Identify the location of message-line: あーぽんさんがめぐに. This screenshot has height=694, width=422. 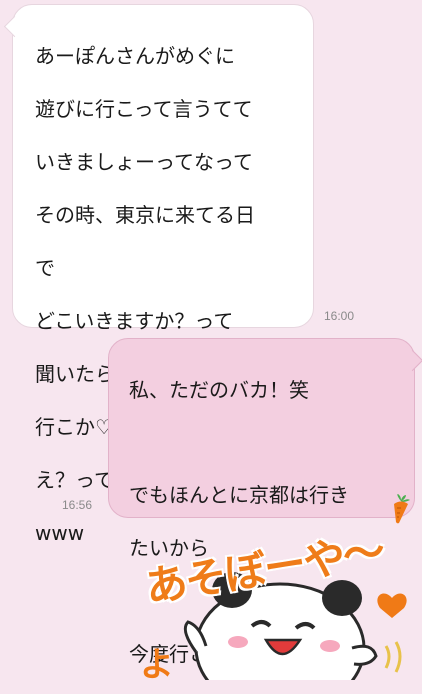
(135, 55).